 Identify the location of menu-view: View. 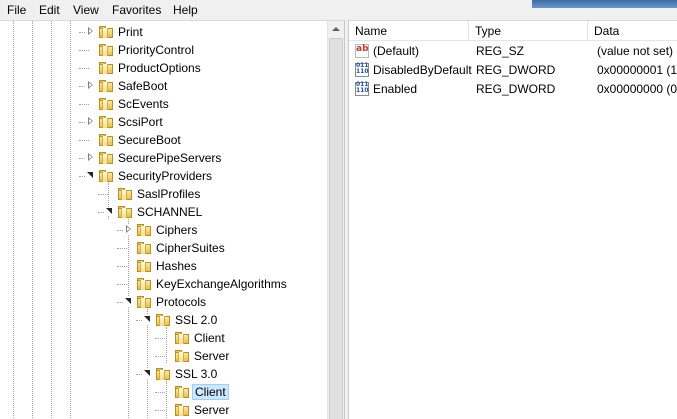
(86, 10).